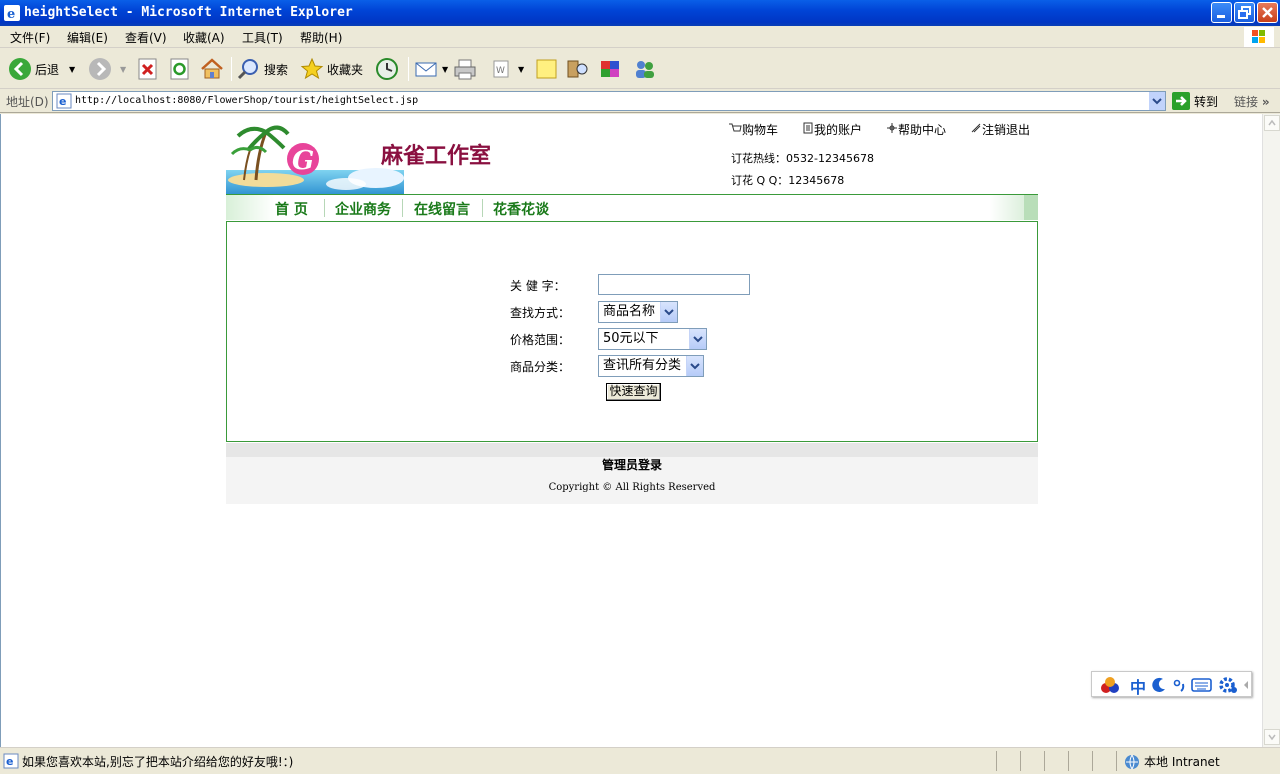 This screenshot has height=774, width=1280. Describe the element at coordinates (262, 69) in the screenshot. I see `search-button: 搜索` at that location.